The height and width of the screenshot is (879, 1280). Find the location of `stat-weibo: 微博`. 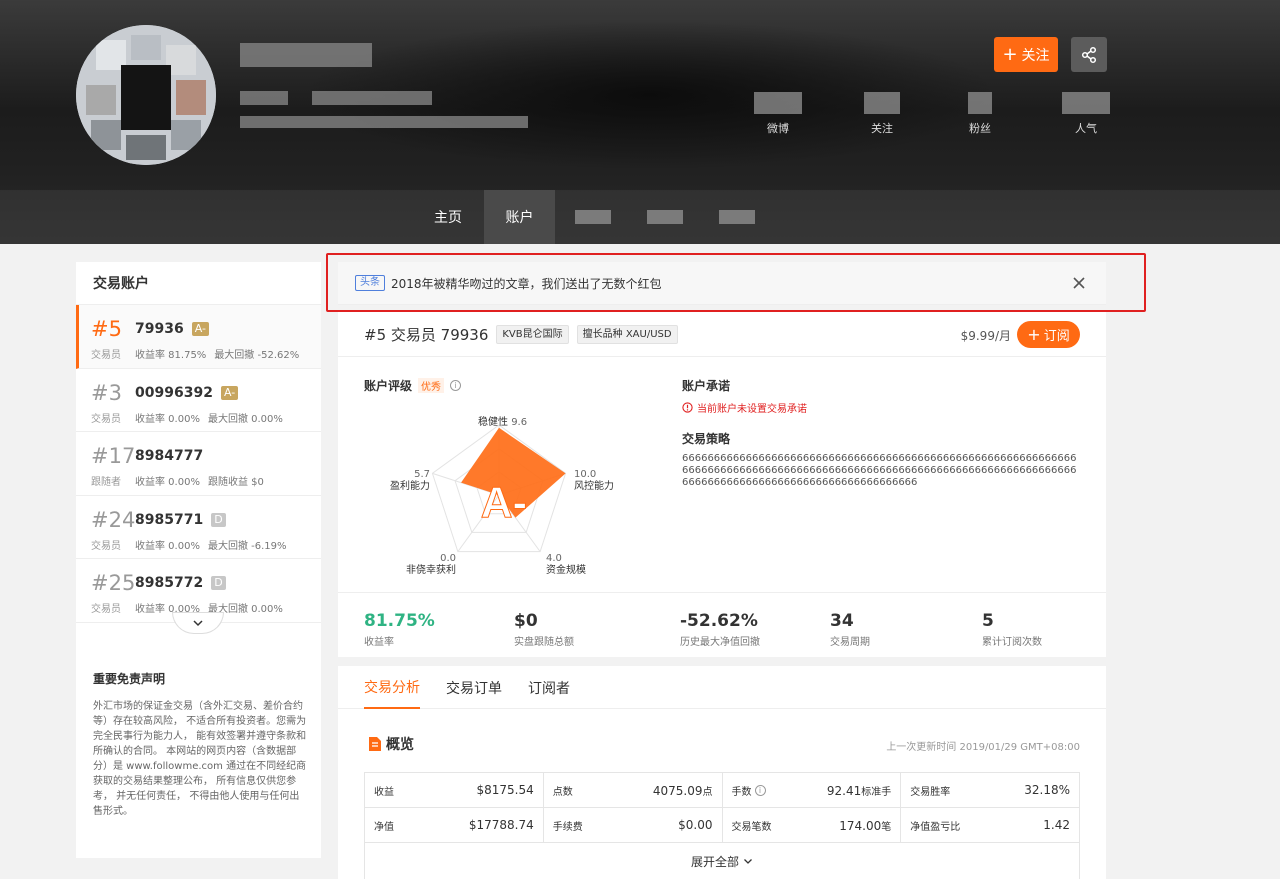

stat-weibo: 微博 is located at coordinates (778, 114).